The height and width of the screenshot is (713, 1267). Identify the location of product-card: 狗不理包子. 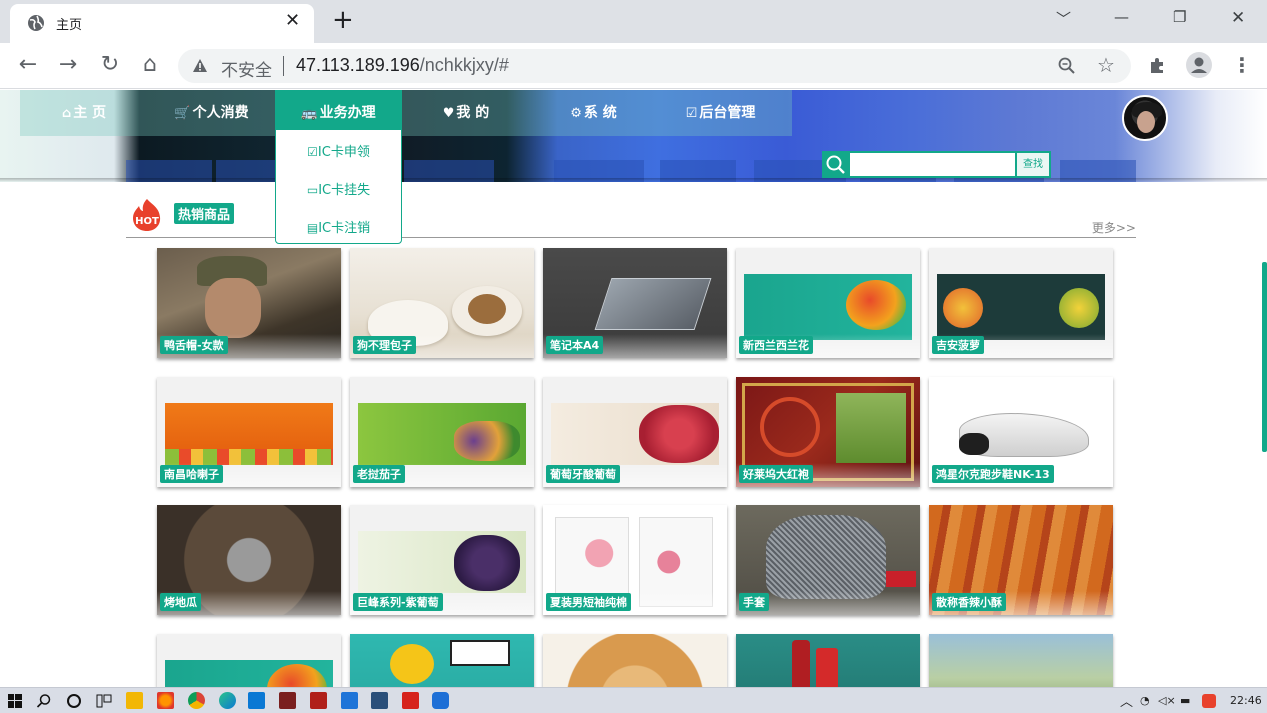
(442, 303).